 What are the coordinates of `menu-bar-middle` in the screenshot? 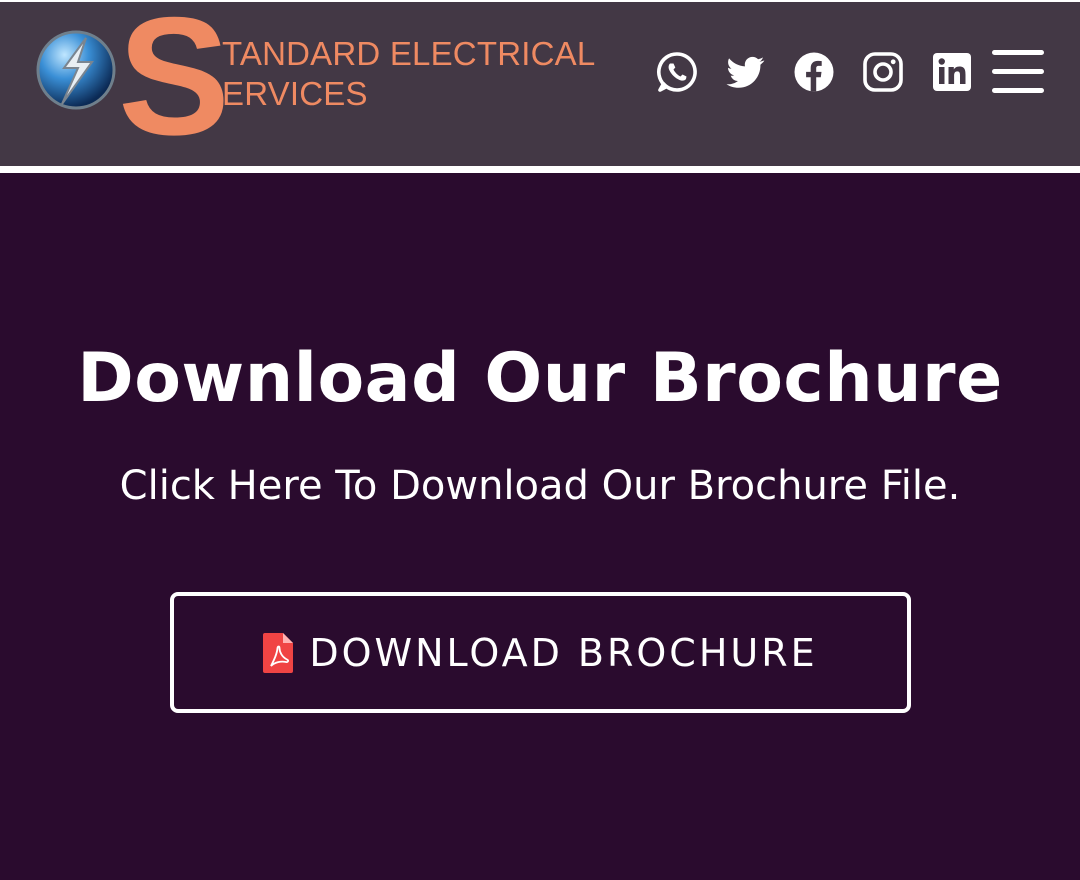 It's located at (1018, 71).